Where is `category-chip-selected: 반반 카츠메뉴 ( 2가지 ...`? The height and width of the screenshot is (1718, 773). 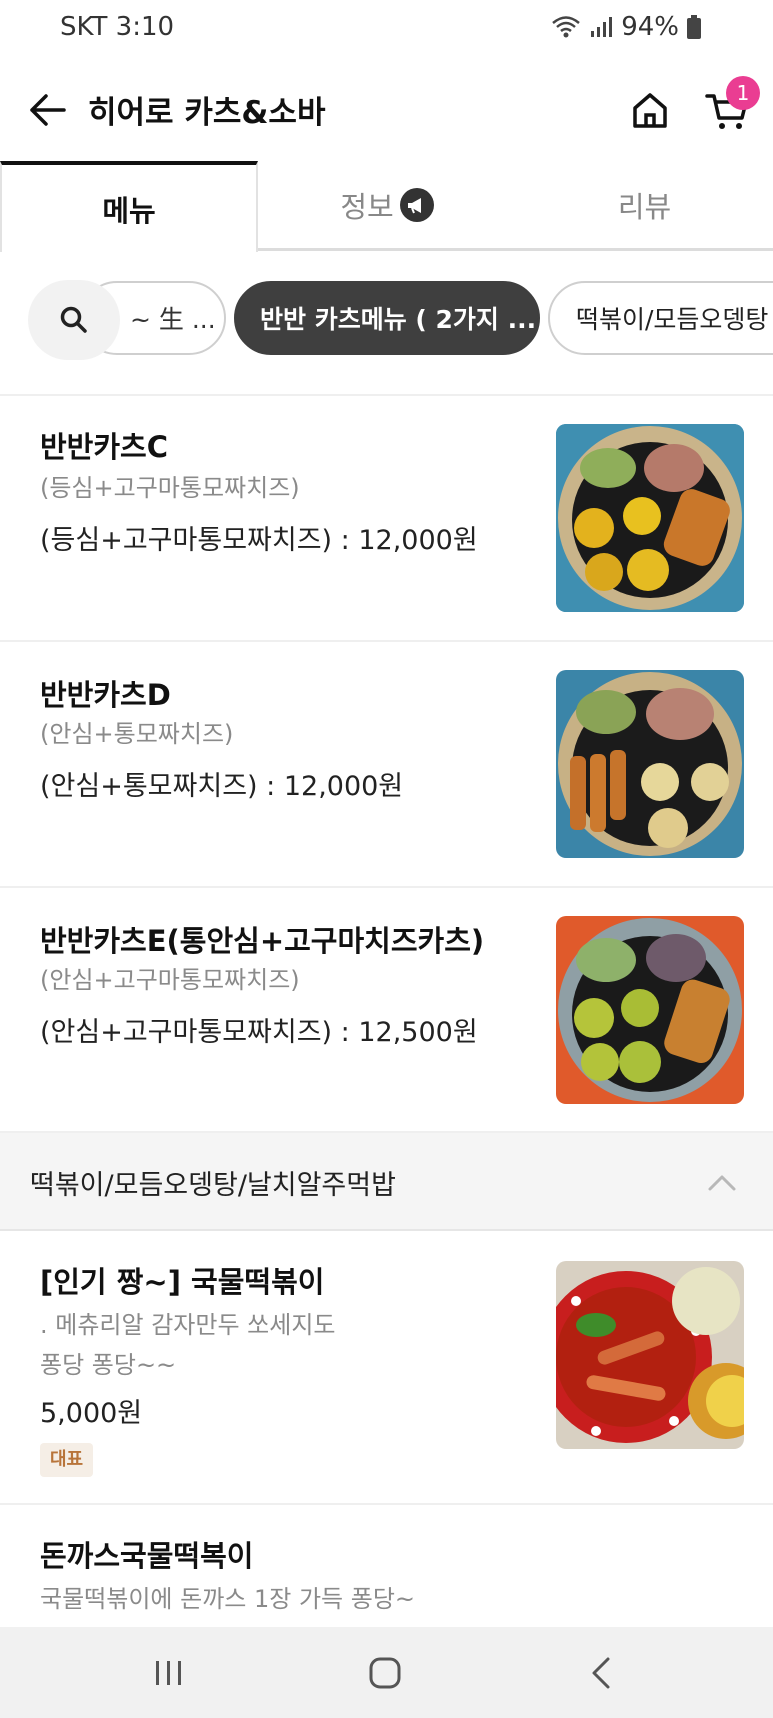
category-chip-selected: 반반 카츠메뉴 ( 2가지 ... is located at coordinates (387, 318).